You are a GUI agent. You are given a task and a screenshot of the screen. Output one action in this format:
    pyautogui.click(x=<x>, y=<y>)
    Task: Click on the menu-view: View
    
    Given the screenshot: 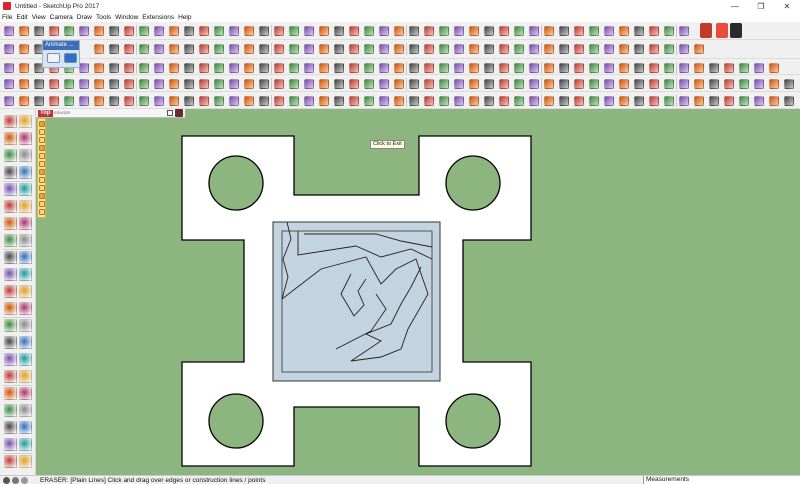 What is the action you would take?
    pyautogui.click(x=39, y=17)
    